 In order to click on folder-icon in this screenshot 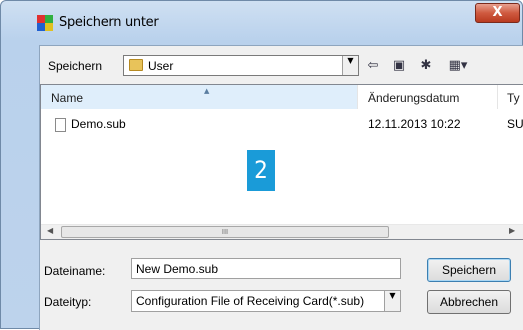, I will do `click(136, 65)`.